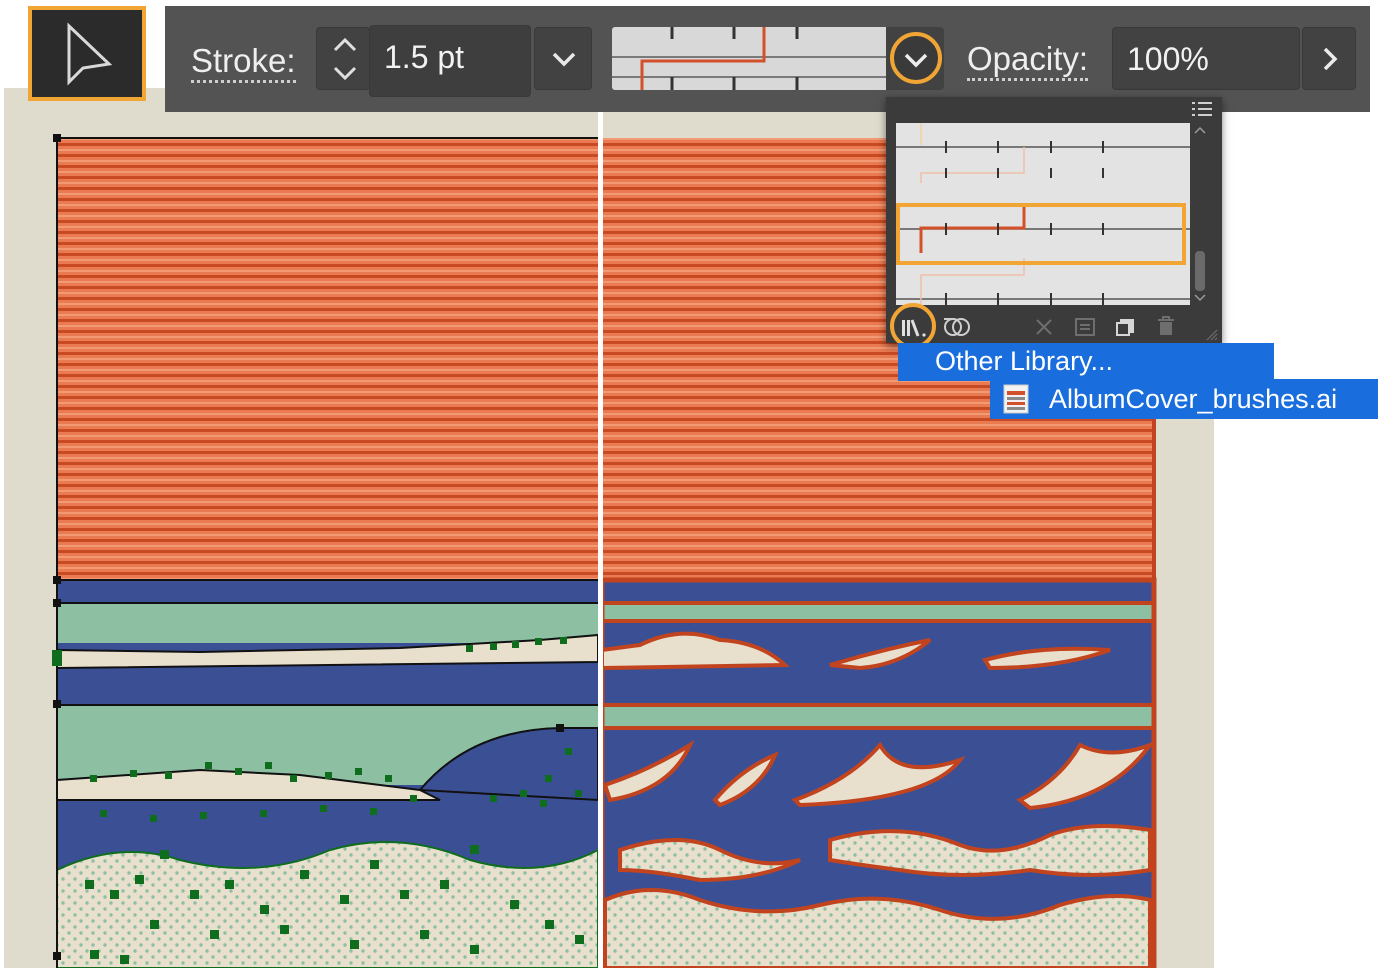 Image resolution: width=1379 pixels, height=968 pixels. I want to click on view-divider, so click(600, 484).